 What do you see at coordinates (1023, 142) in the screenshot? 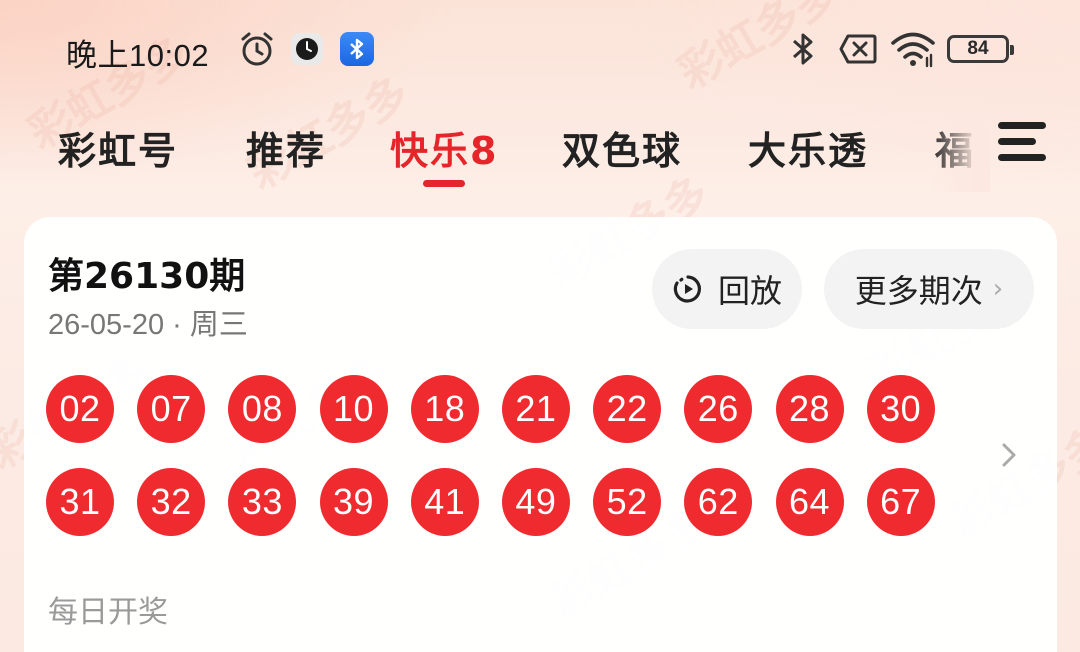
I see `menu-icon` at bounding box center [1023, 142].